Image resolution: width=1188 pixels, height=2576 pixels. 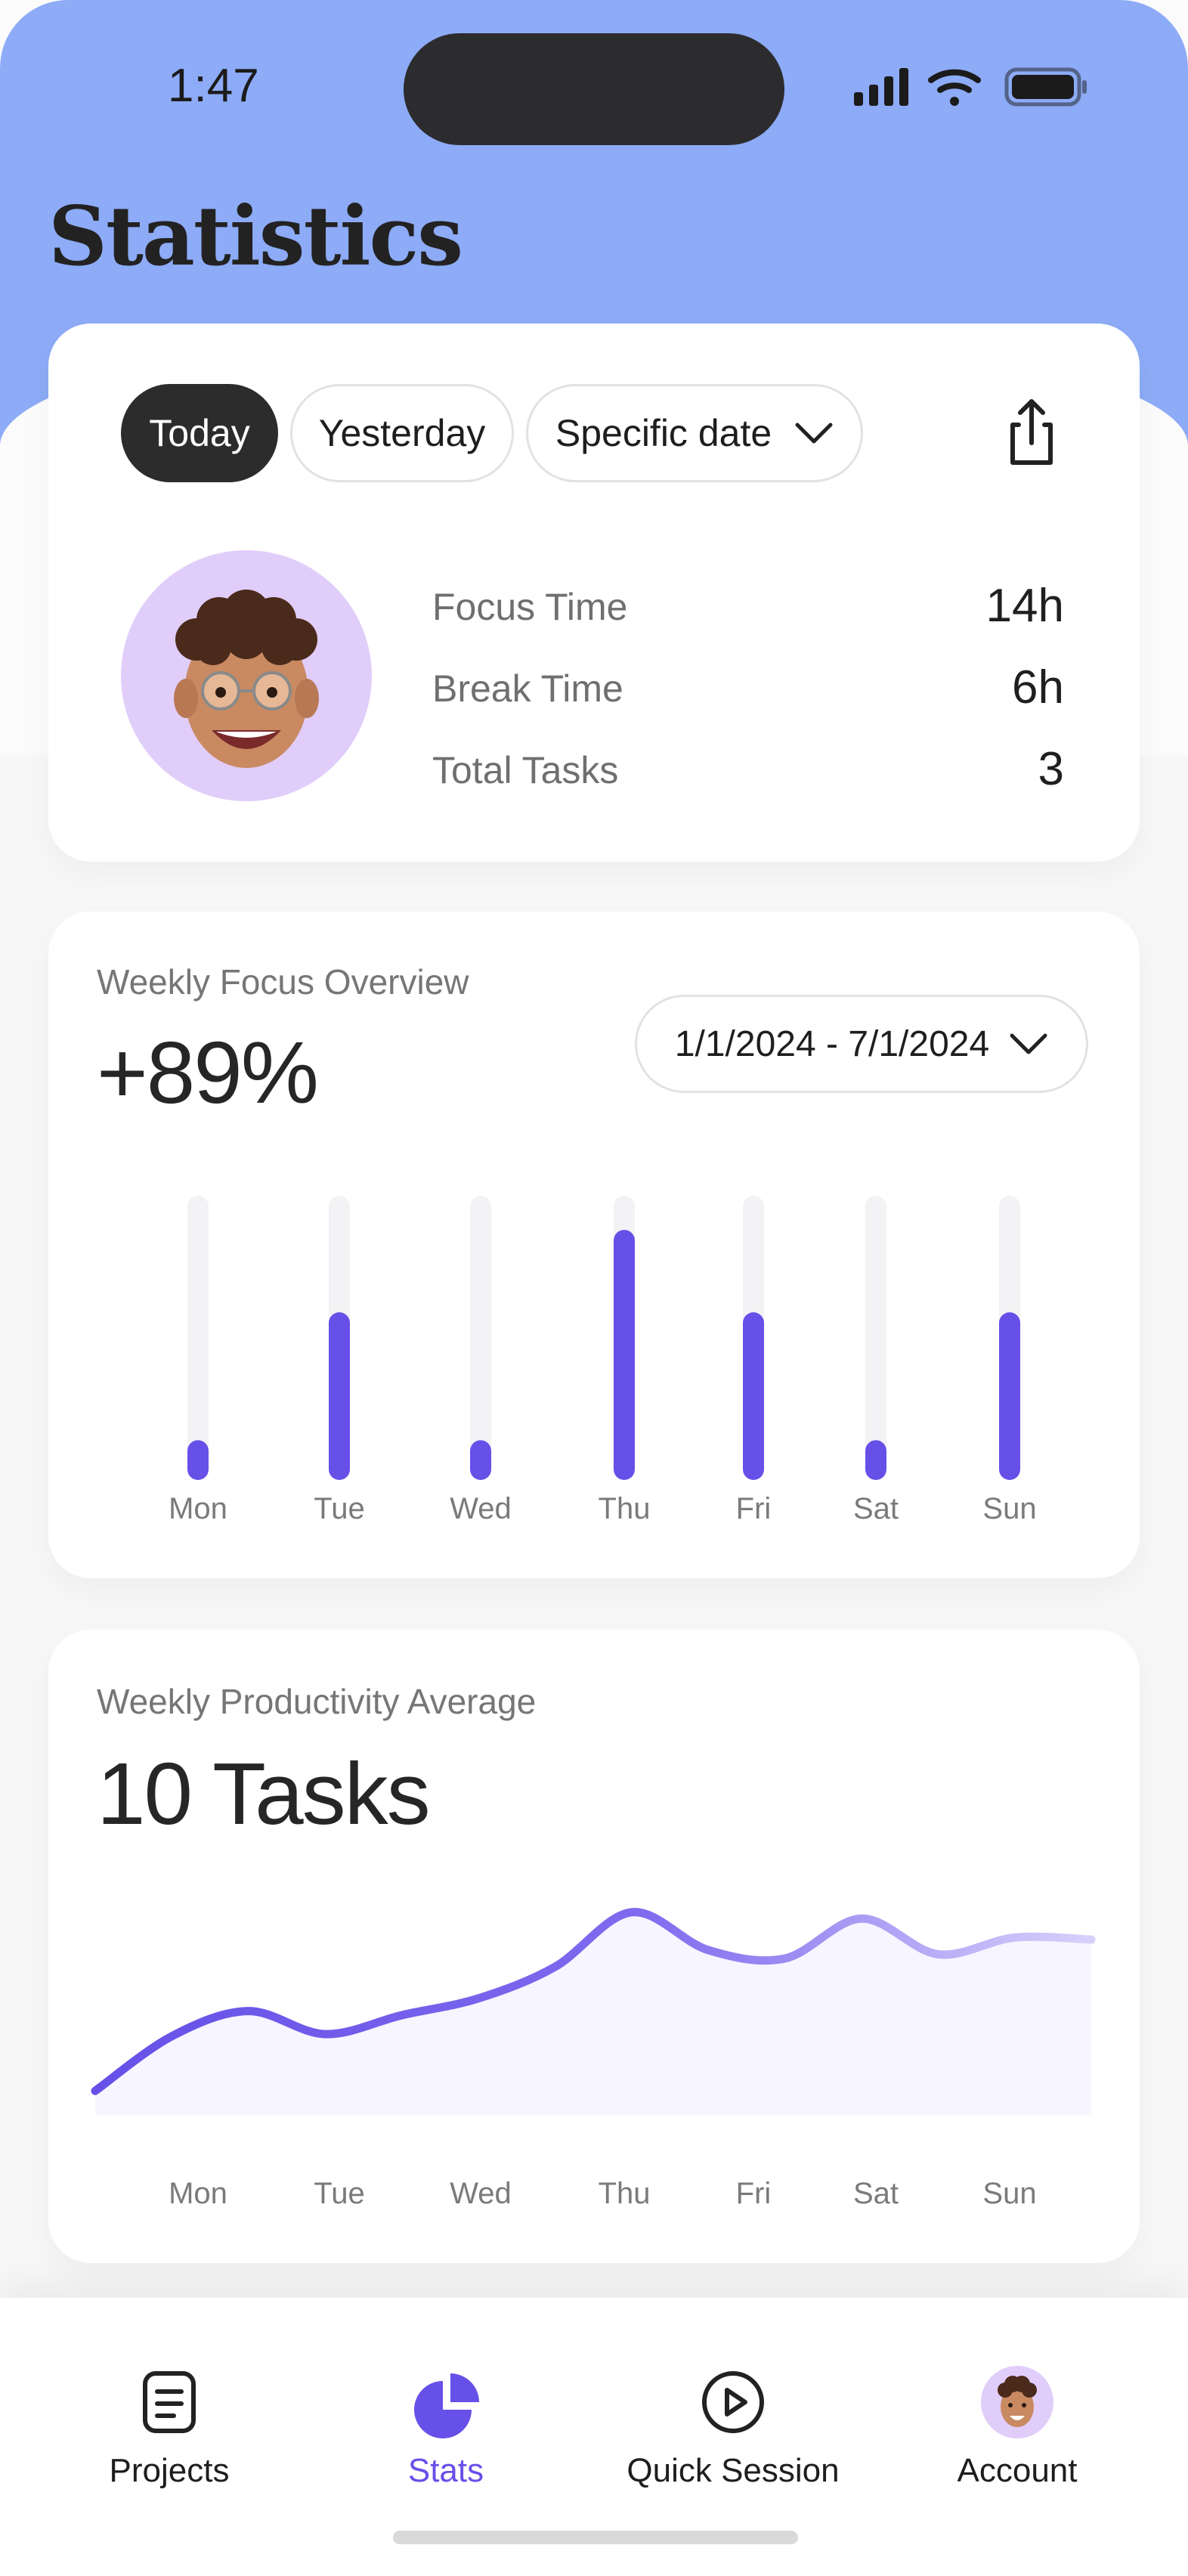 I want to click on filter-specific-date-dropdown: Specific date, so click(x=694, y=433).